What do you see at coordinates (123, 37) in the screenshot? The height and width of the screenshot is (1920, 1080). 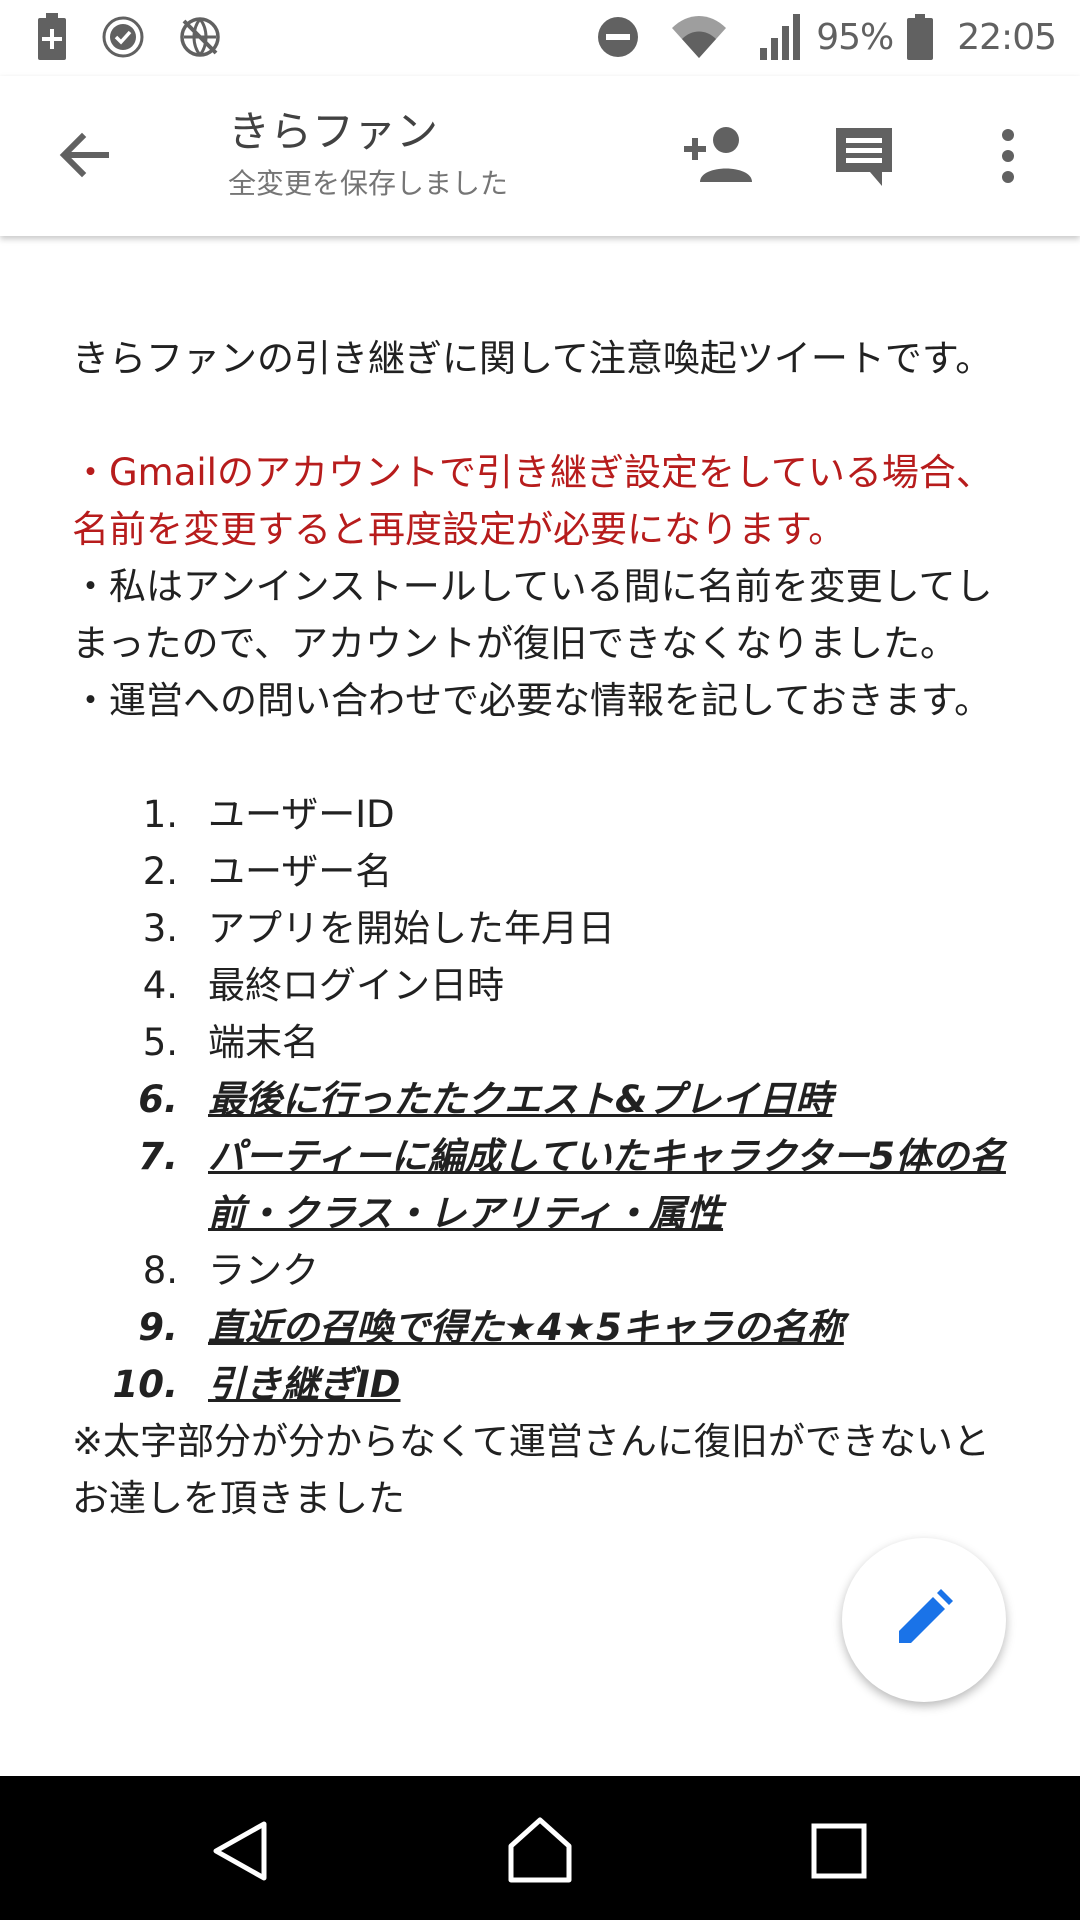 I see `check-circle-icon` at bounding box center [123, 37].